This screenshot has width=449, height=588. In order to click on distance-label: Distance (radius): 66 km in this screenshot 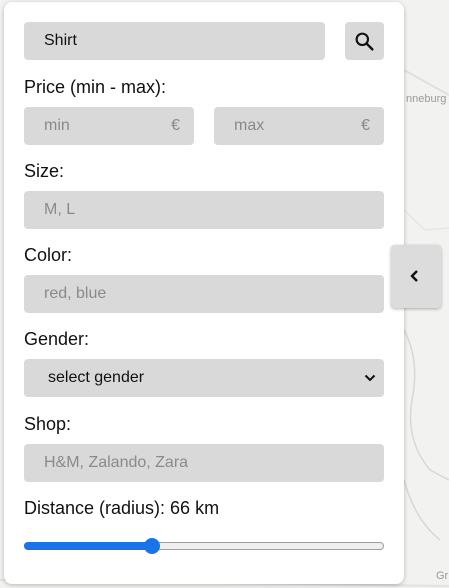, I will do `click(122, 508)`.